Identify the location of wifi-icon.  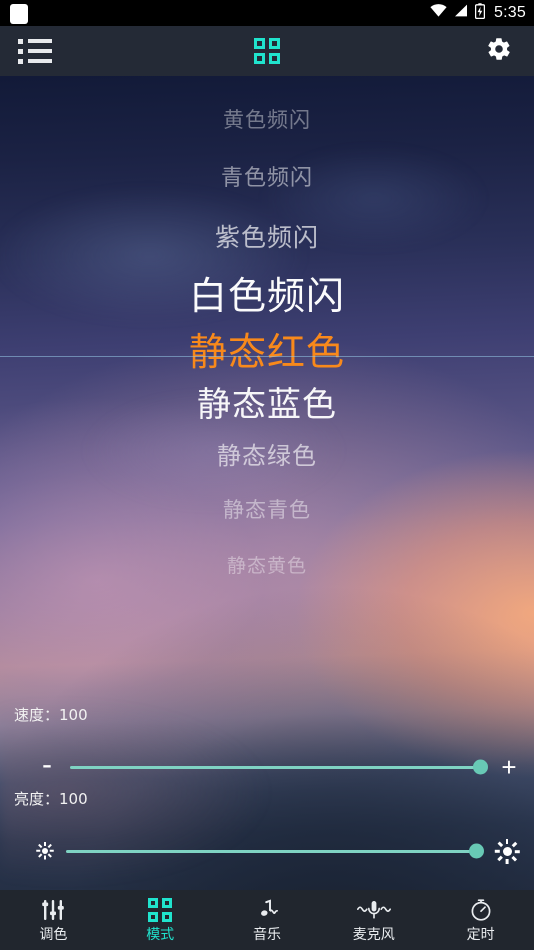
(438, 13).